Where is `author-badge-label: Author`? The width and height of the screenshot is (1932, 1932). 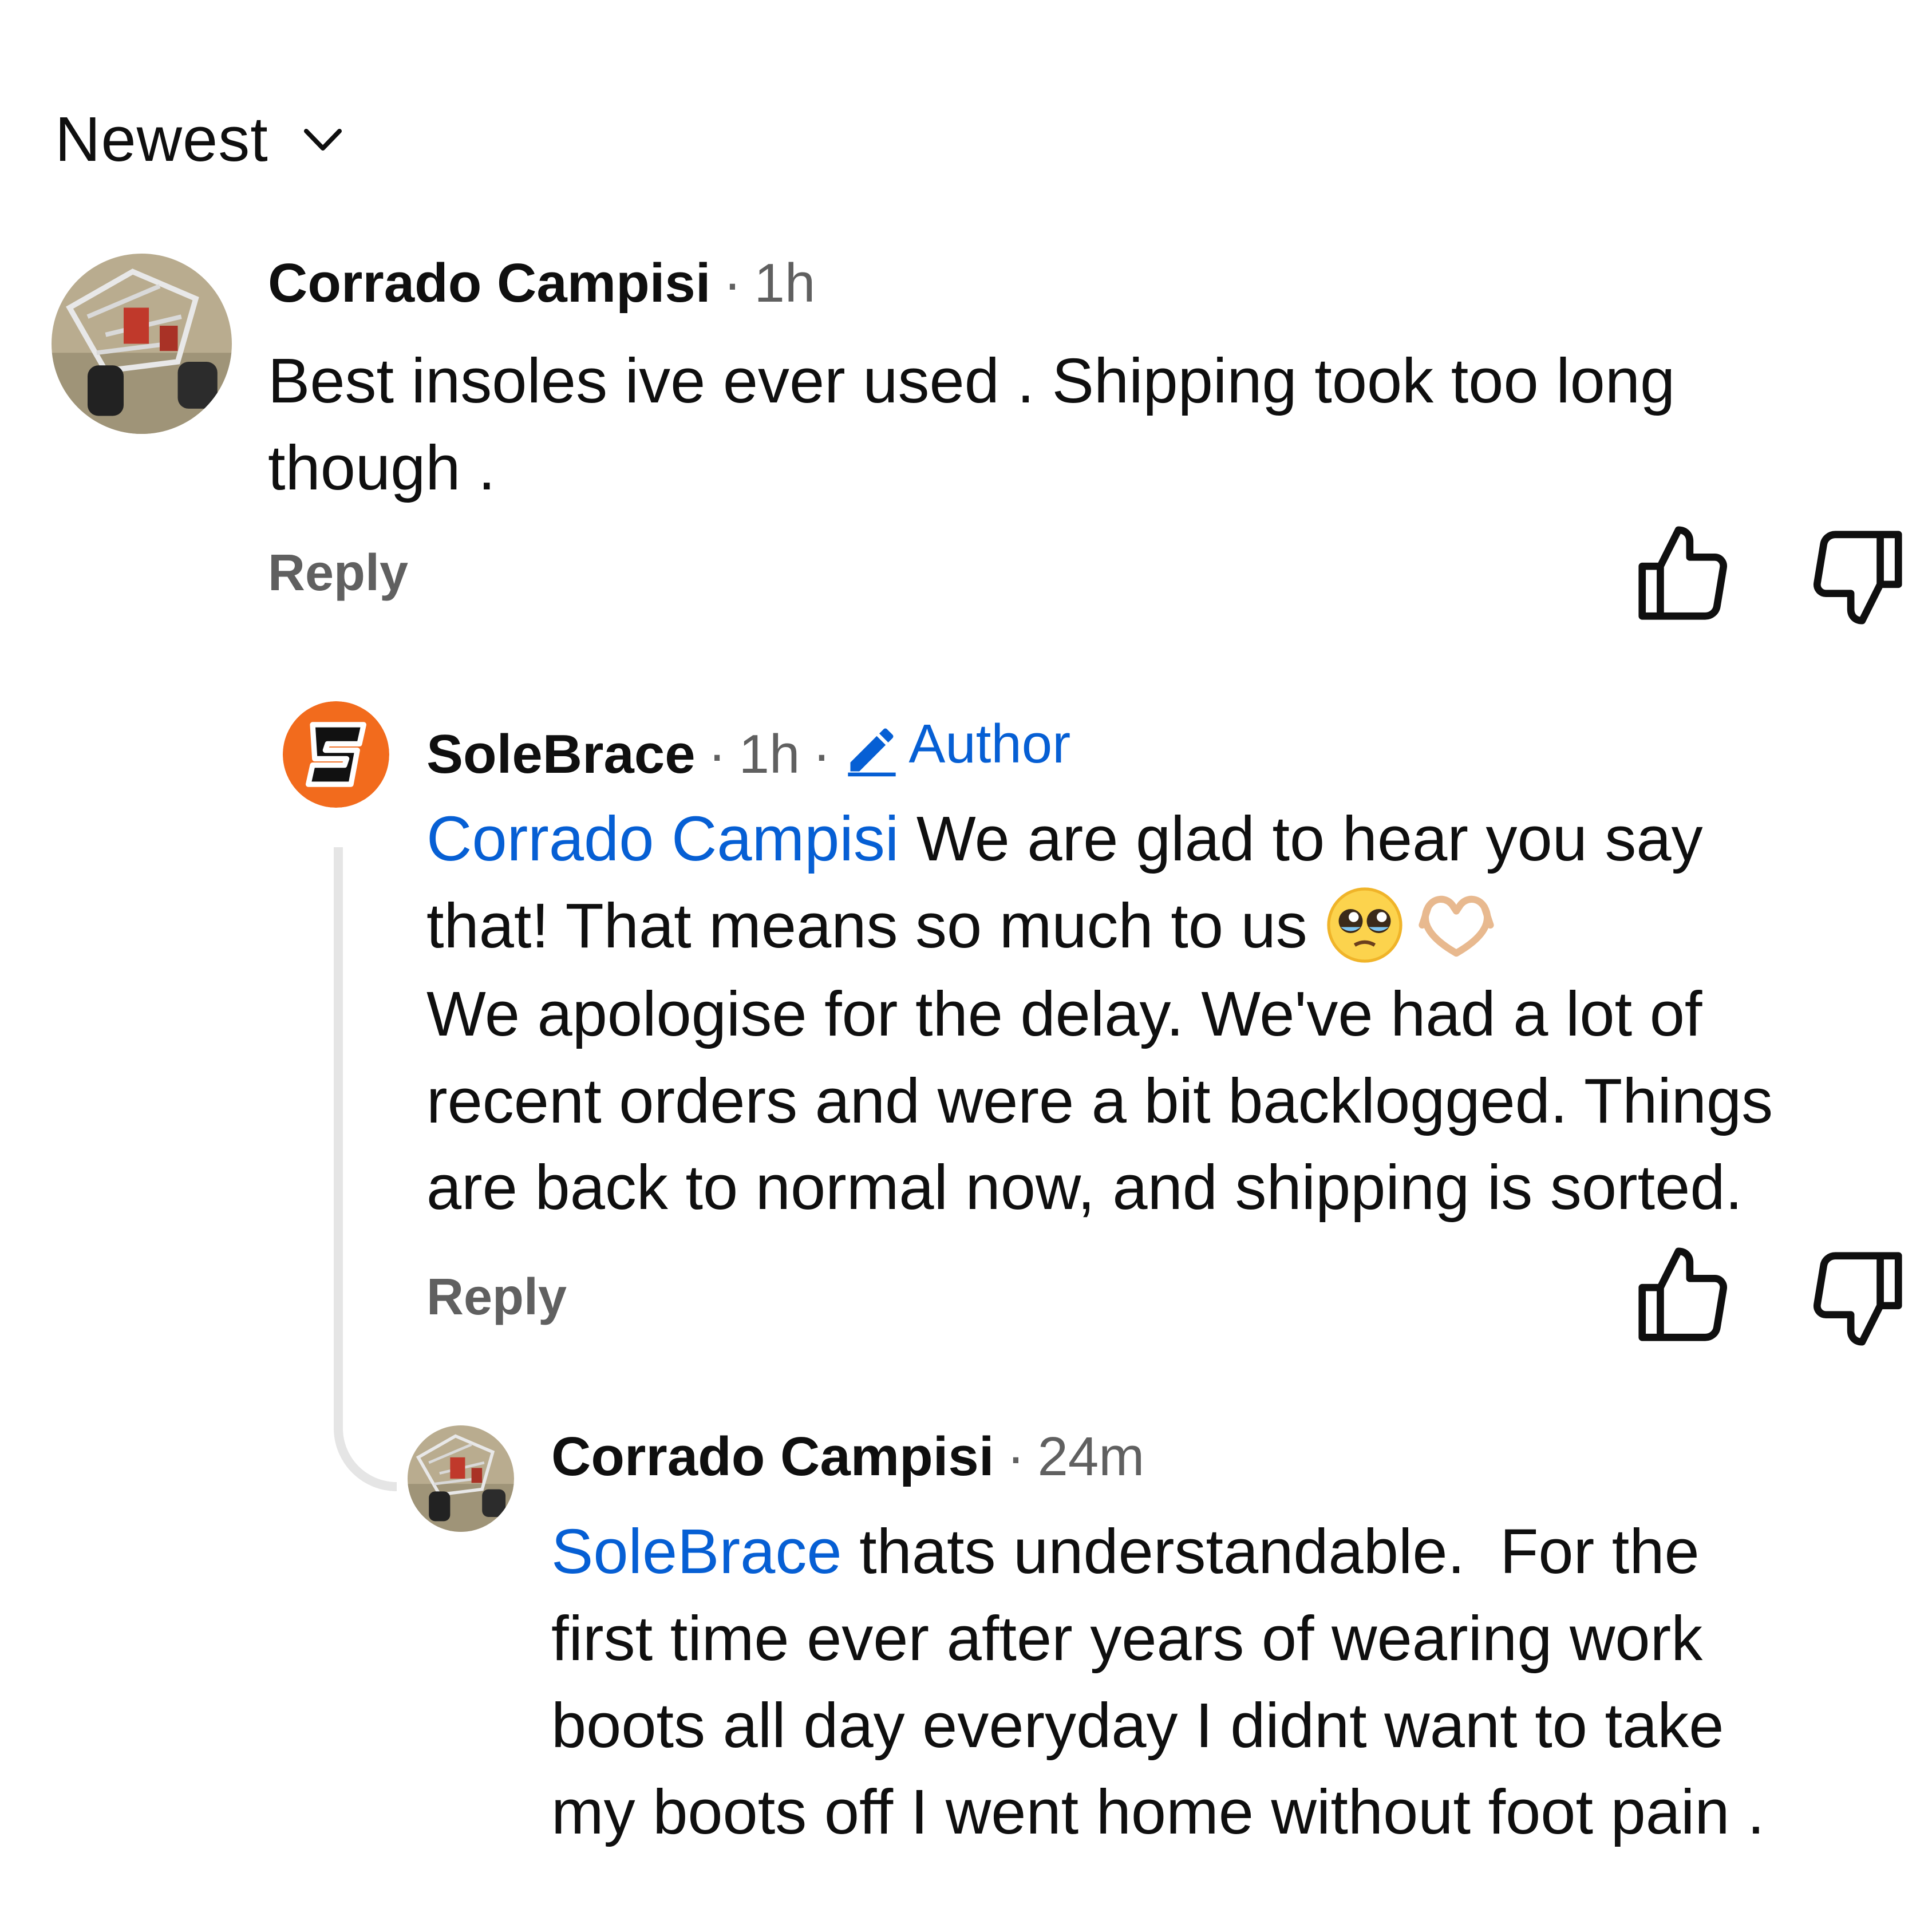
author-badge-label: Author is located at coordinates (989, 744).